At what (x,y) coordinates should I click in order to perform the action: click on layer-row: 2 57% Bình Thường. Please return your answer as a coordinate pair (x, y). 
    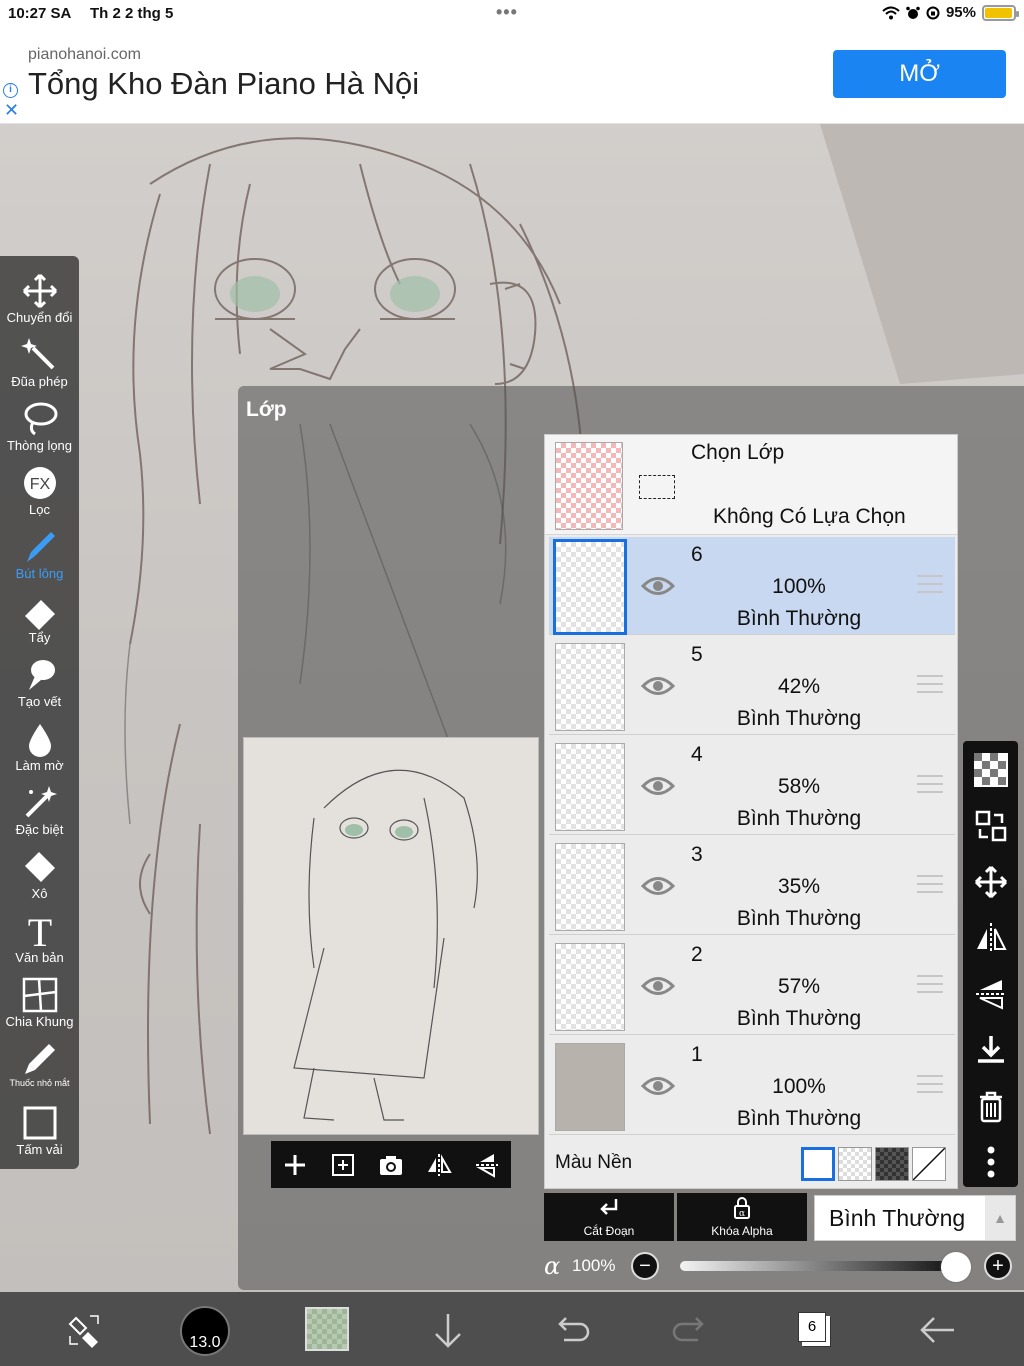
    Looking at the image, I should click on (752, 986).